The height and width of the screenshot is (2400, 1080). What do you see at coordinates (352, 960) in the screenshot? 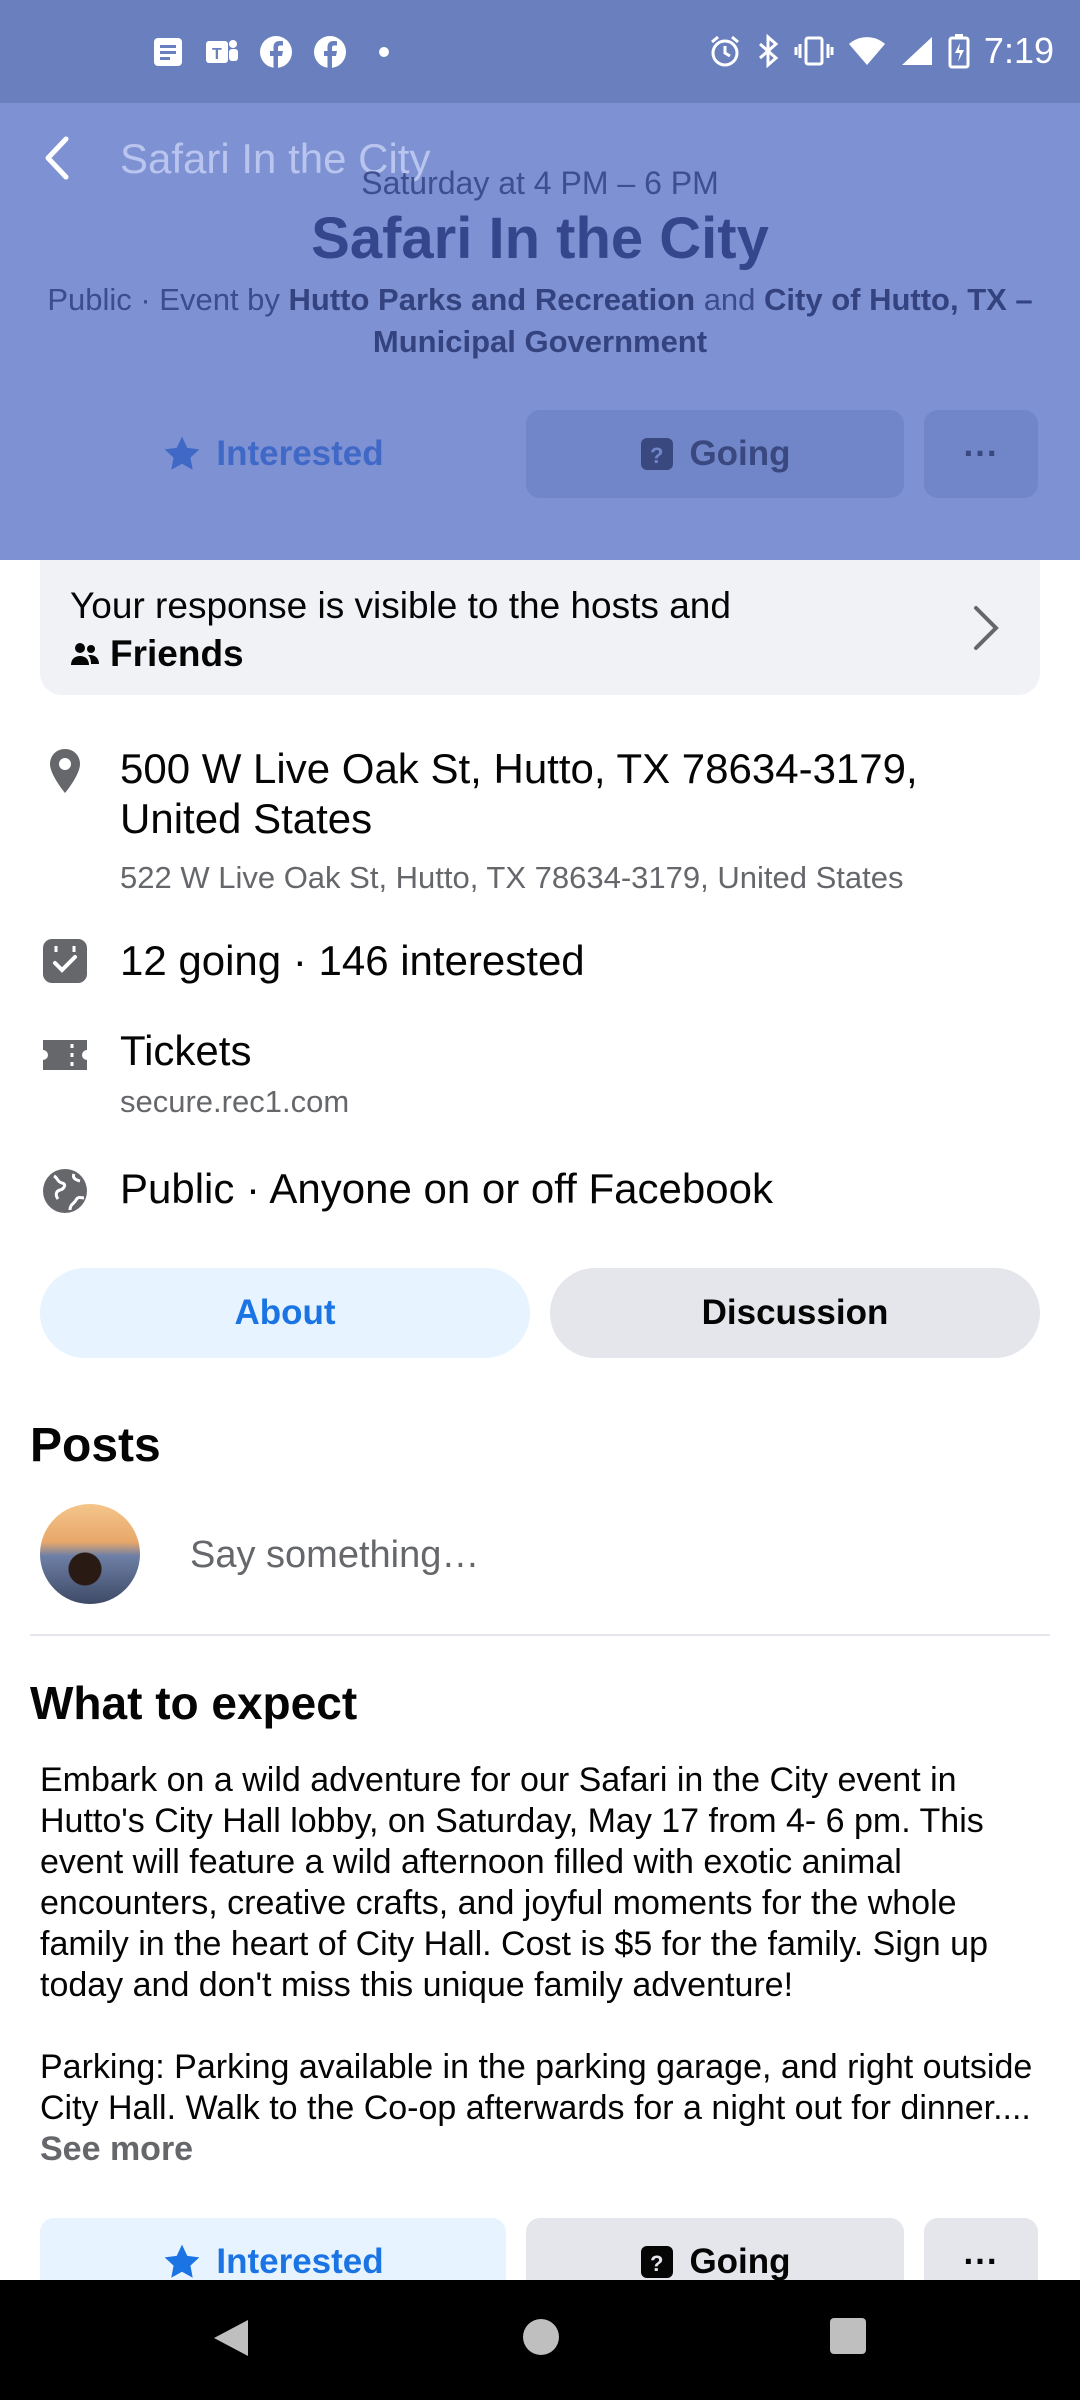
I see `attendance-count: 12 going · 146 interested` at bounding box center [352, 960].